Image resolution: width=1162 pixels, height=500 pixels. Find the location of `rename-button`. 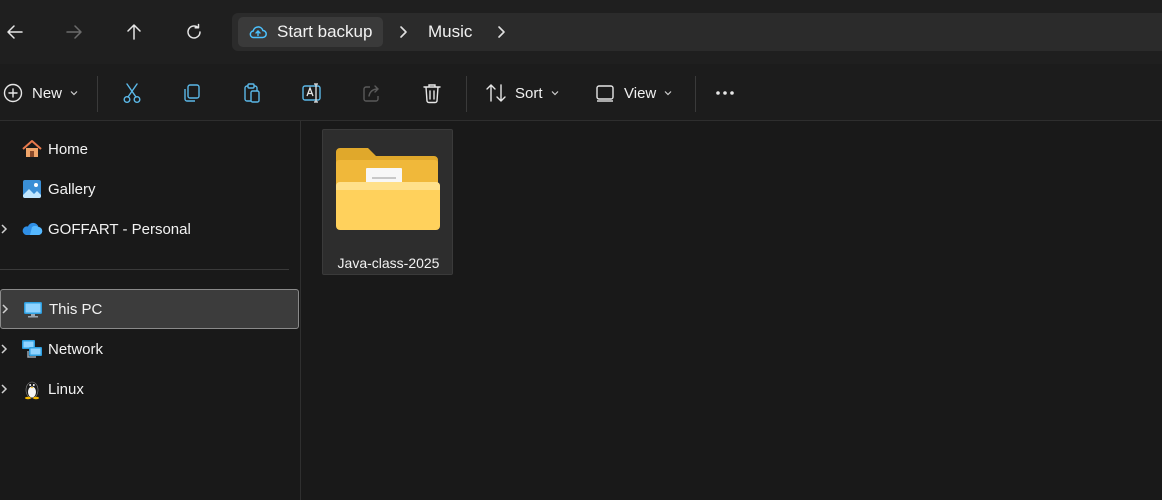

rename-button is located at coordinates (312, 93).